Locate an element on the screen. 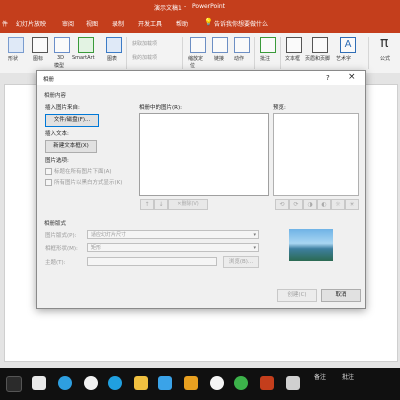 This screenshot has height=400, width=400. chevron-down-icon: ▾ is located at coordinates (254, 248).